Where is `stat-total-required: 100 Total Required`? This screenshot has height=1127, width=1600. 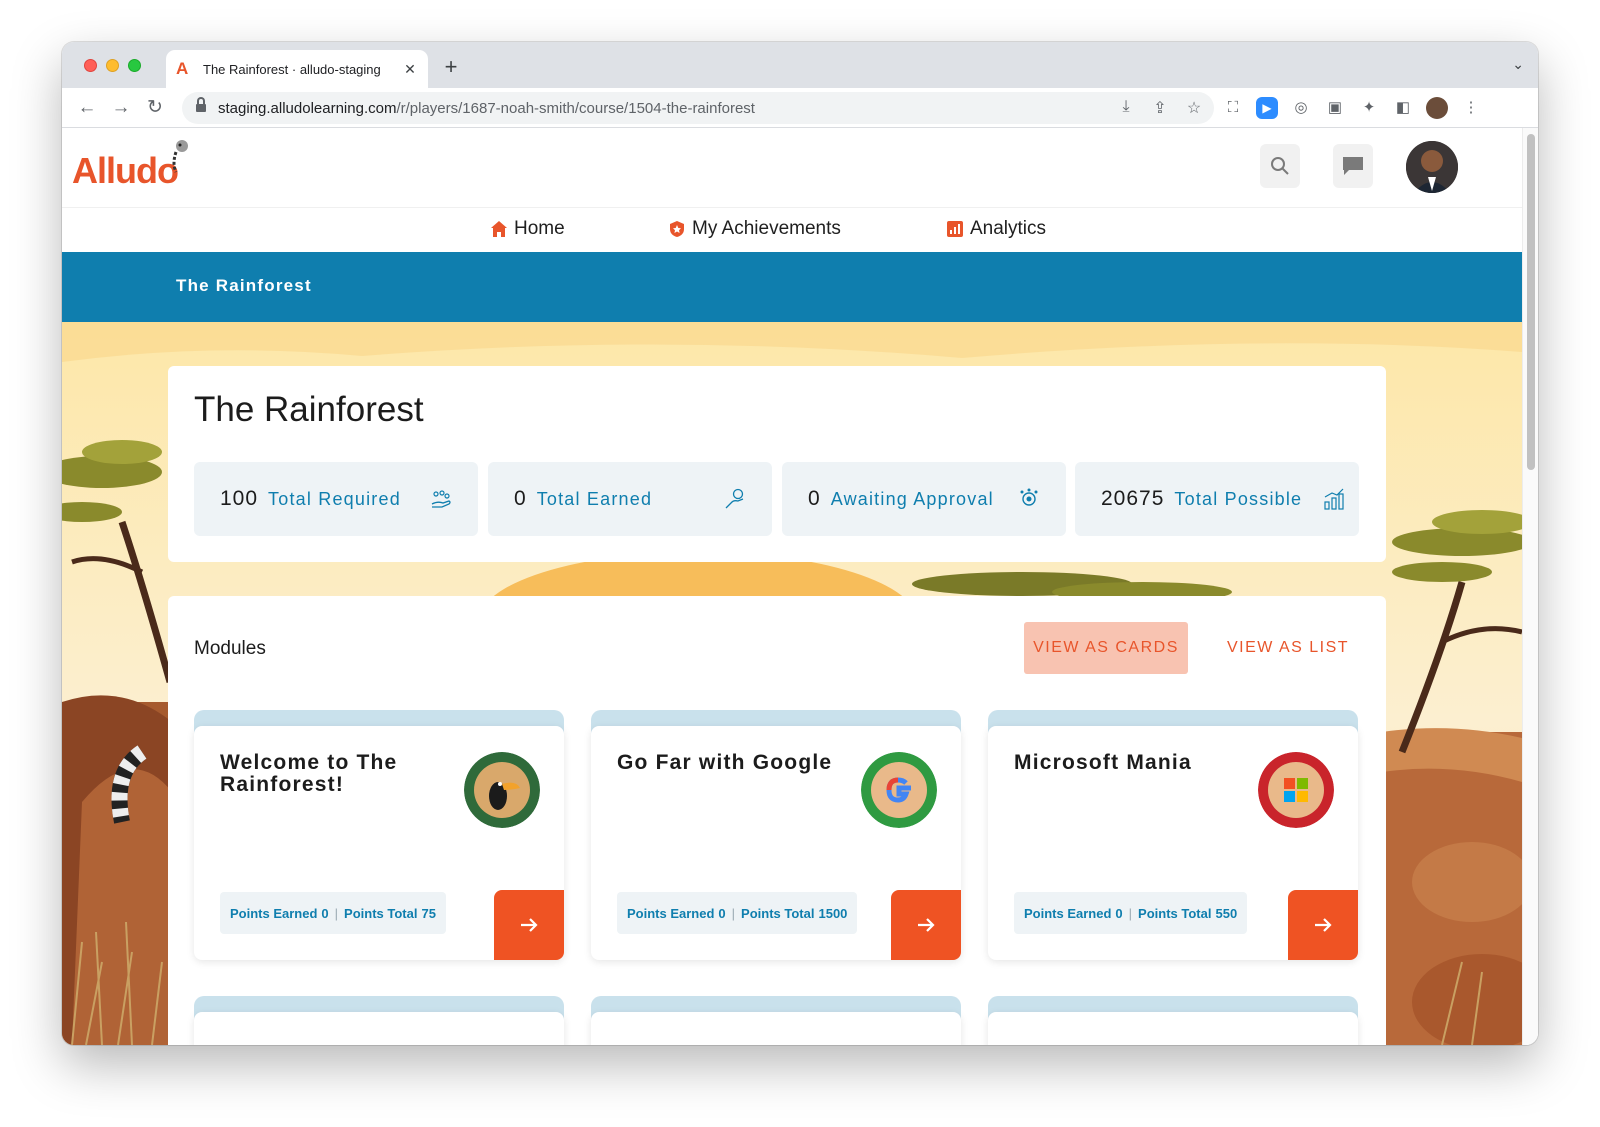
stat-total-required: 100 Total Required is located at coordinates (336, 499).